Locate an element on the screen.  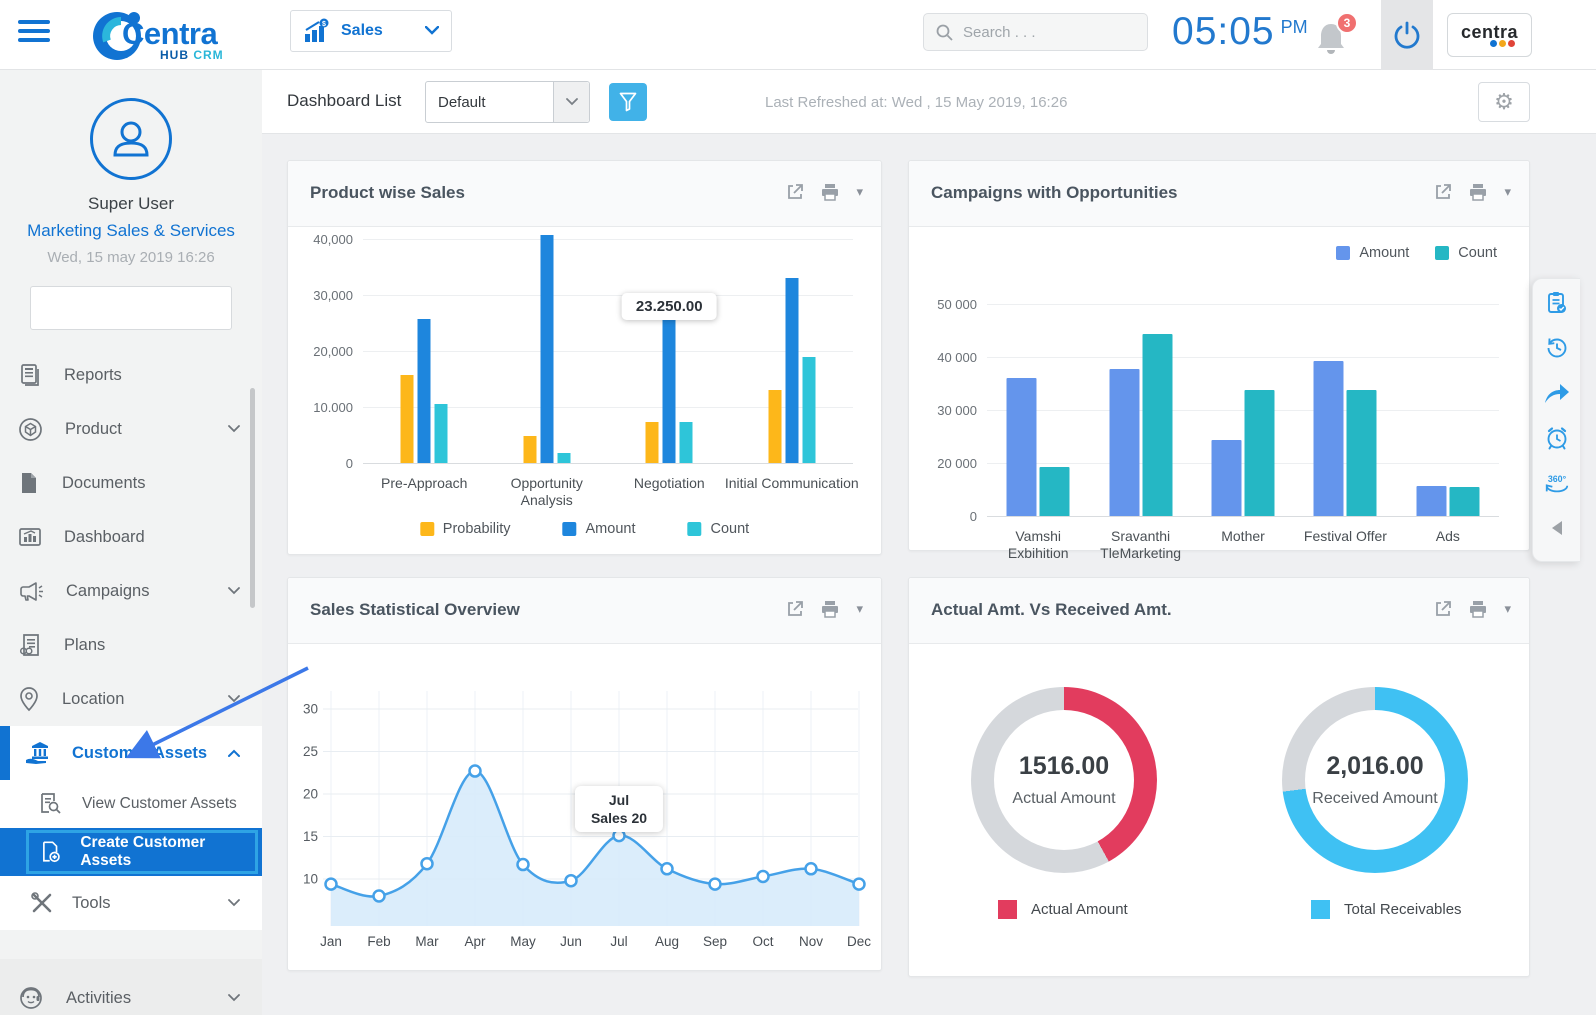
history-clock-icon is located at coordinates (1557, 348).